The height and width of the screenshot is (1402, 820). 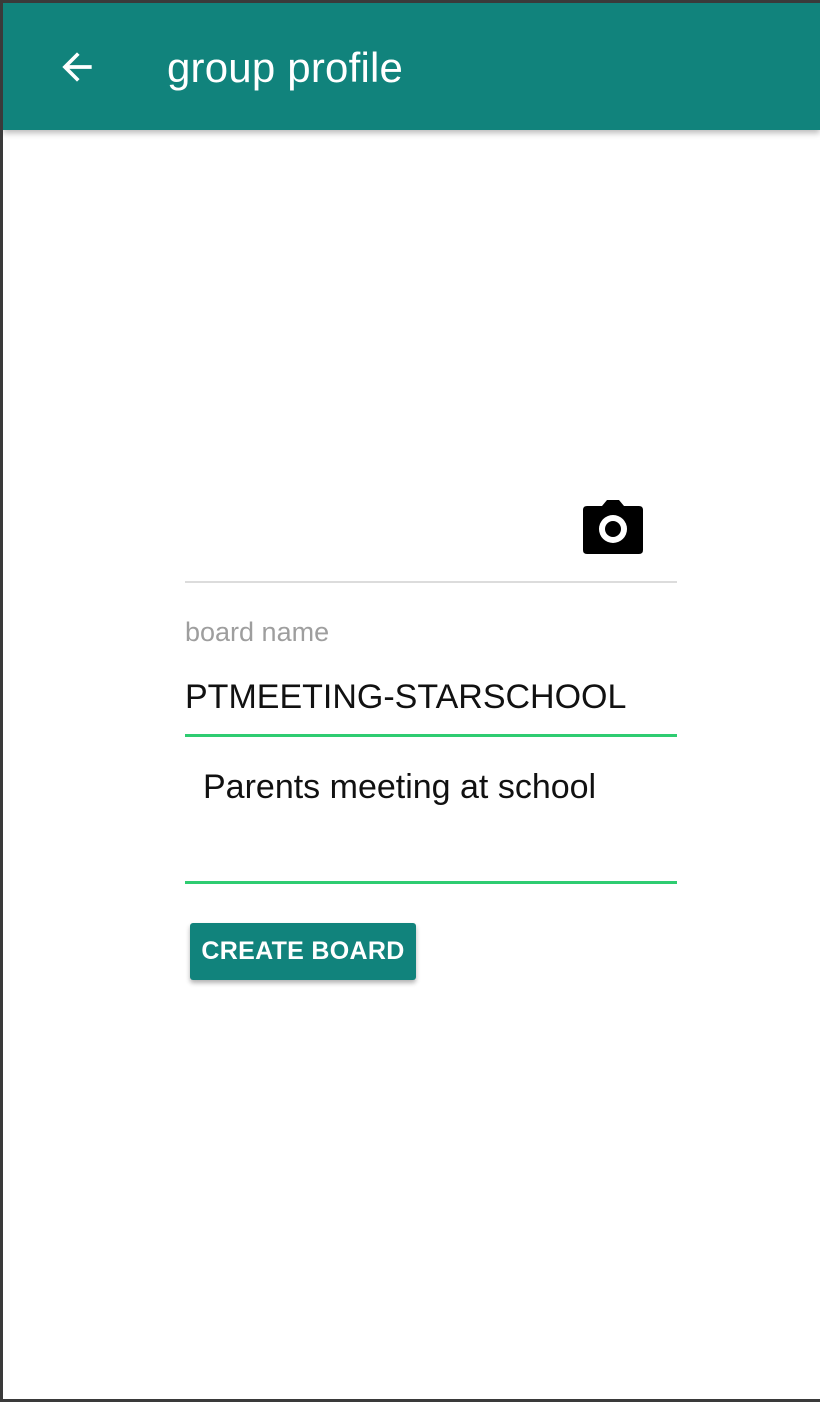 I want to click on board-name-input, so click(x=431, y=697).